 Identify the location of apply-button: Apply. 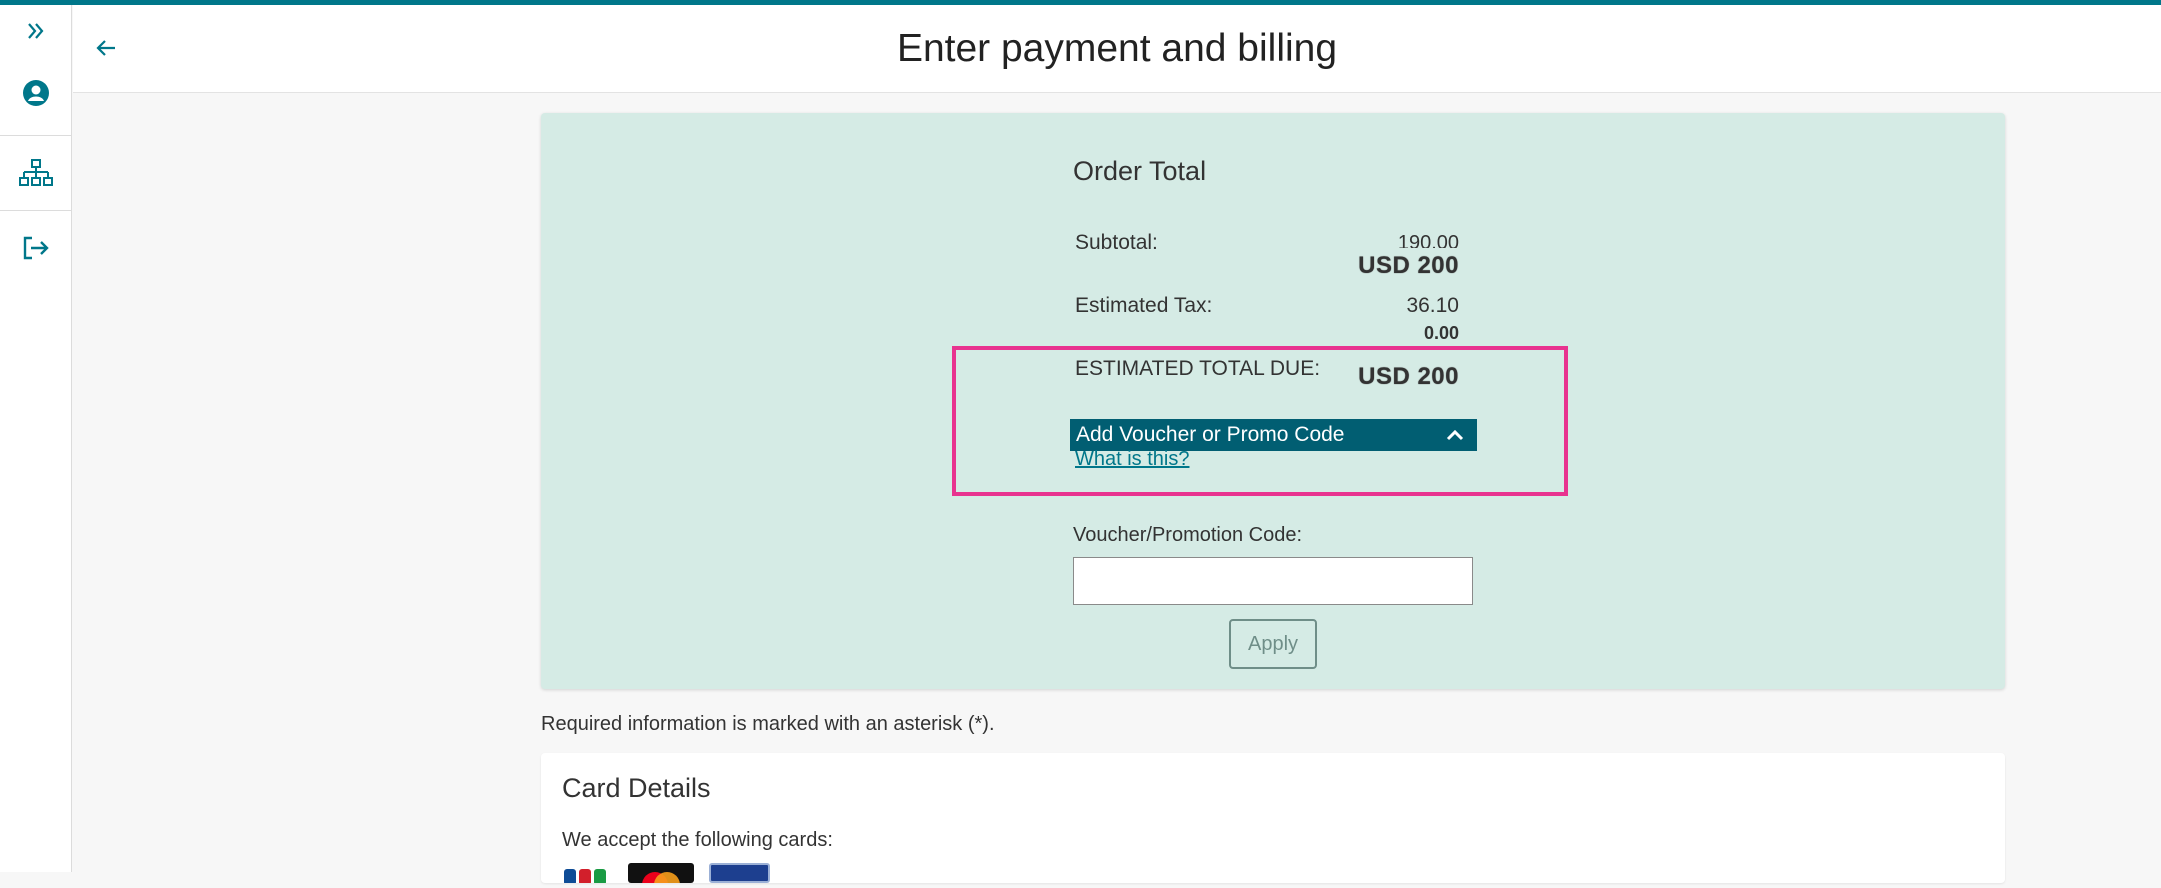
(1273, 644).